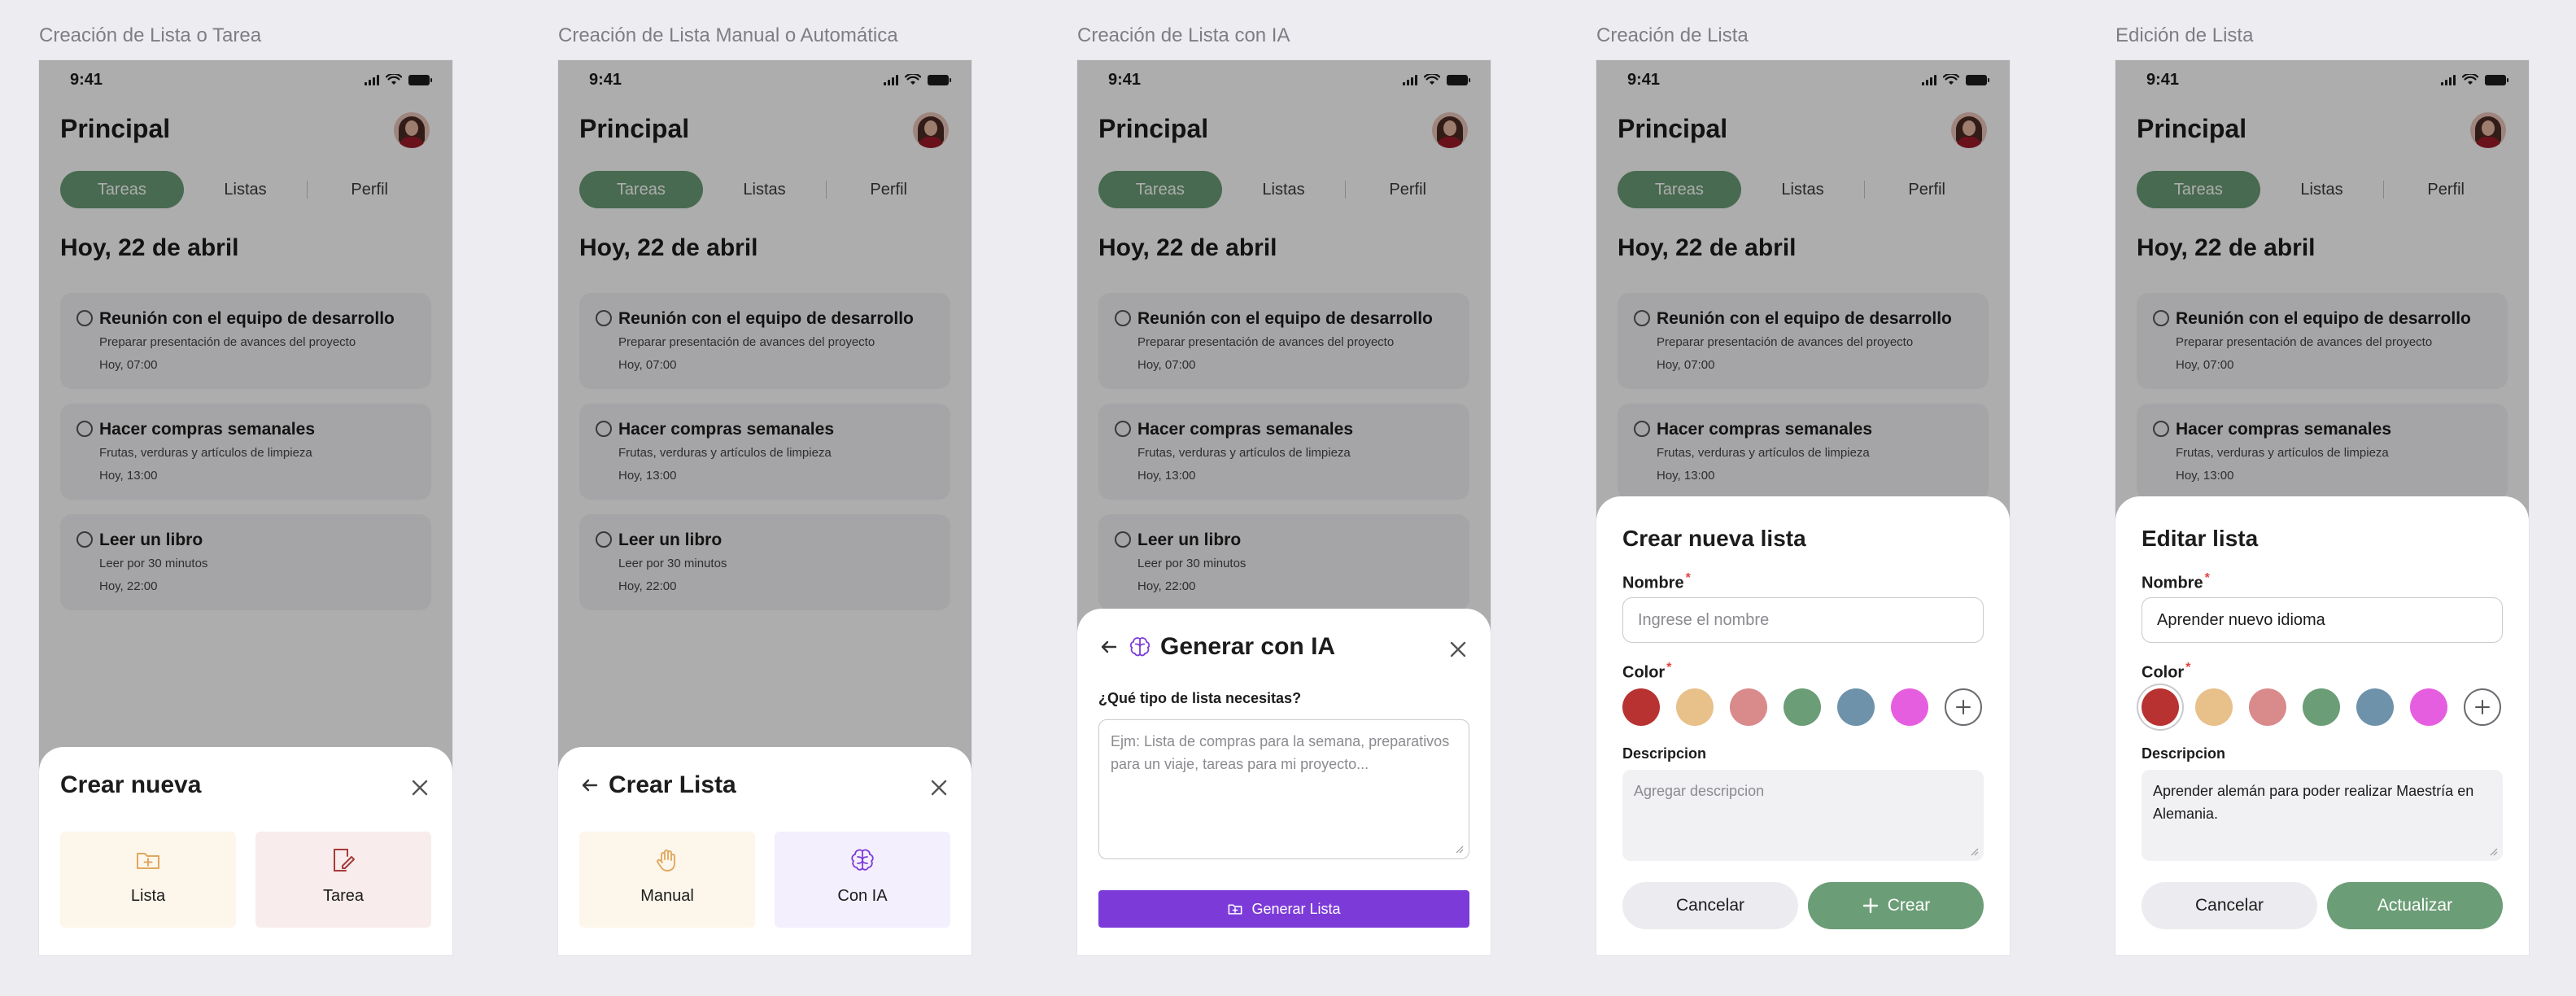 Image resolution: width=2576 pixels, height=996 pixels. I want to click on frame-caption: Creación de Lista, so click(1672, 35).